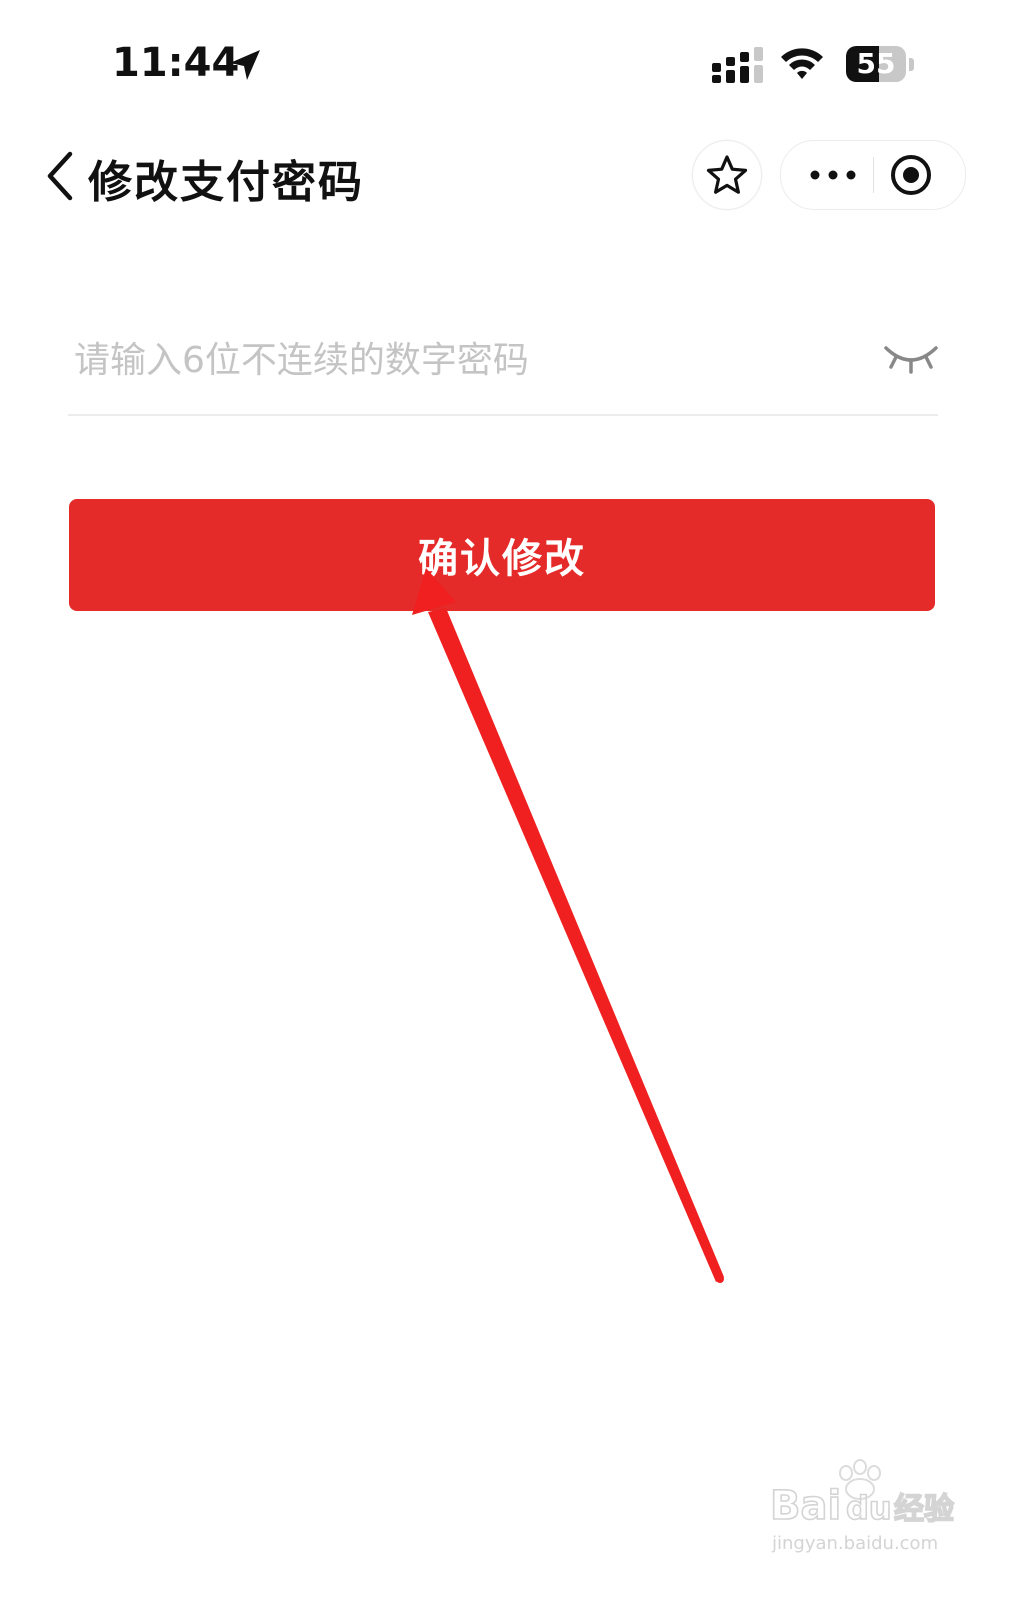 Image resolution: width=1025 pixels, height=1600 pixels. I want to click on battery-cap, so click(911, 64).